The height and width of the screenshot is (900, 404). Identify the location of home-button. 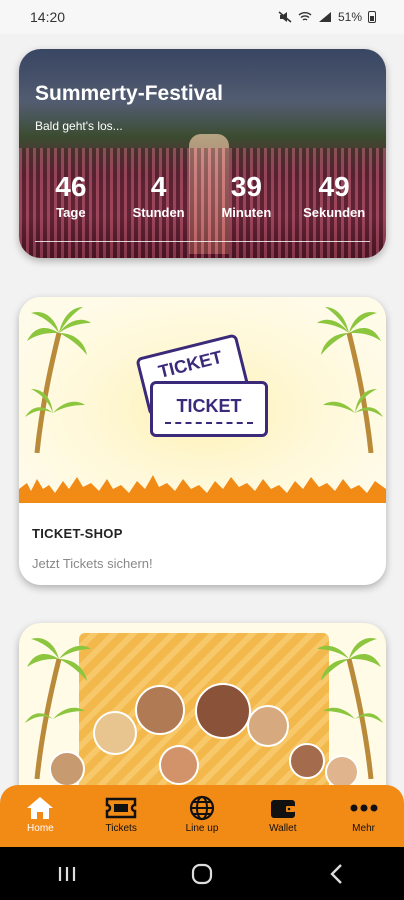
(202, 874).